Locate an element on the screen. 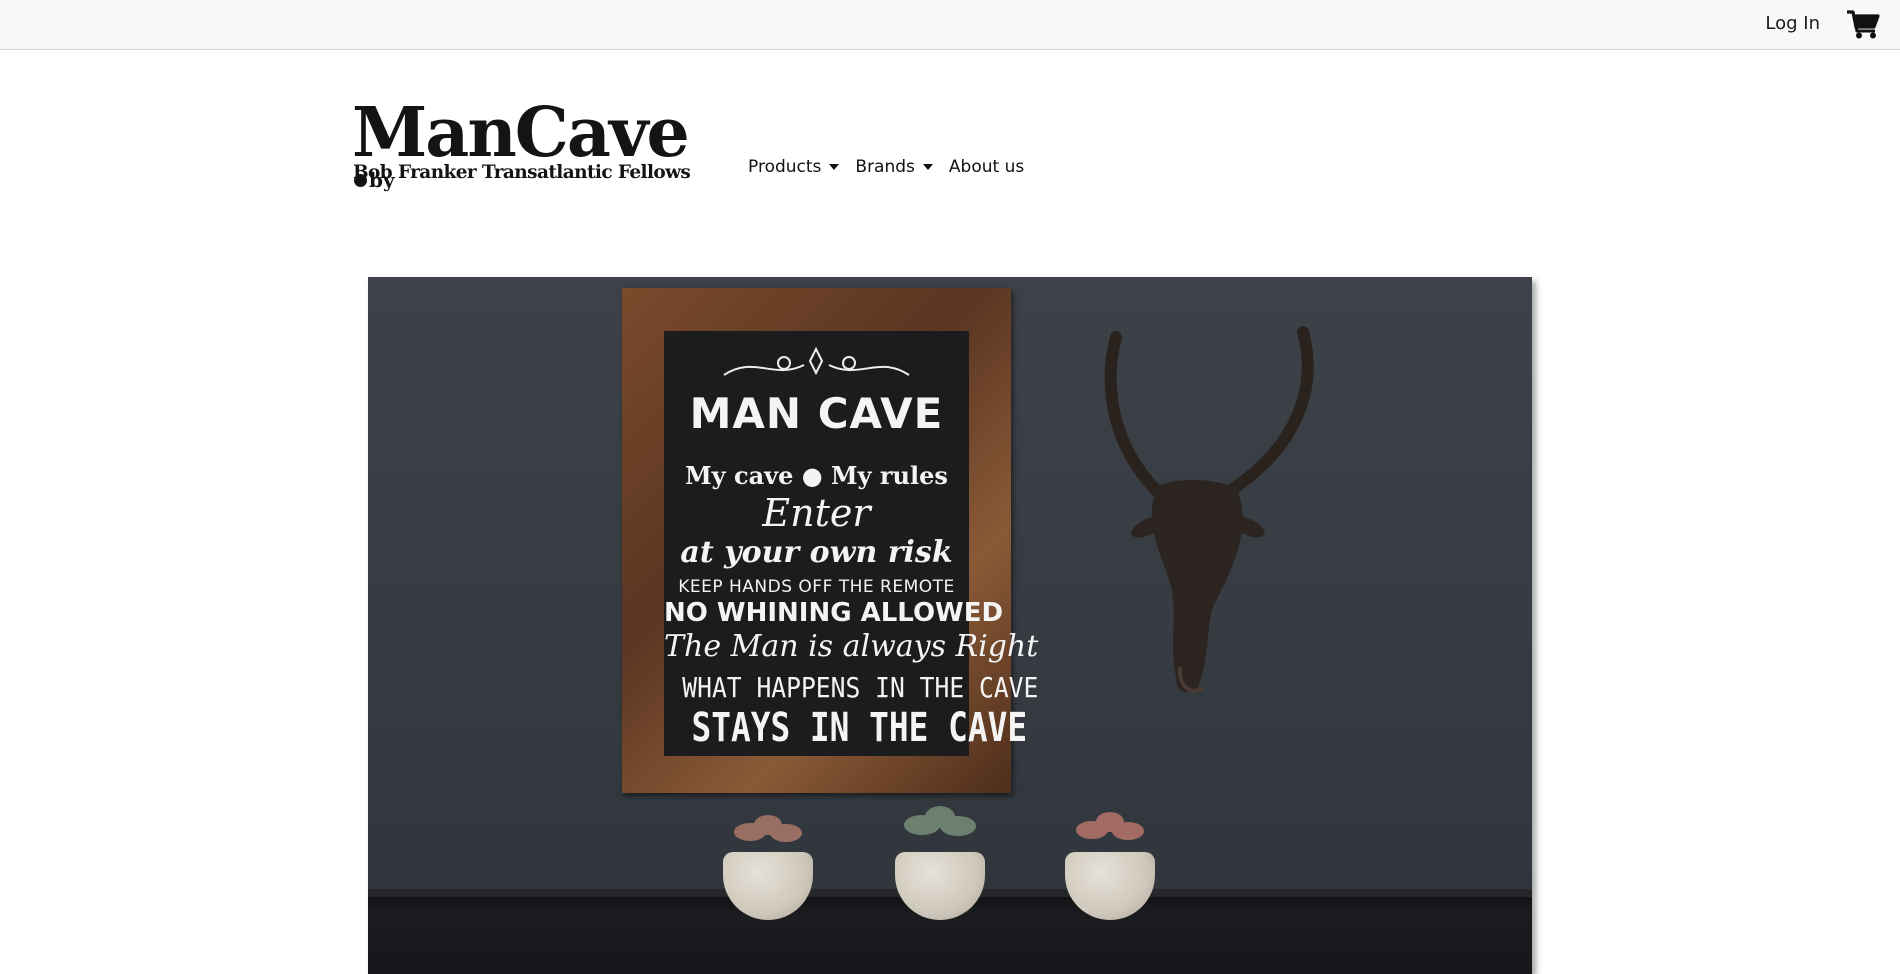  nav-products: Products is located at coordinates (794, 167).